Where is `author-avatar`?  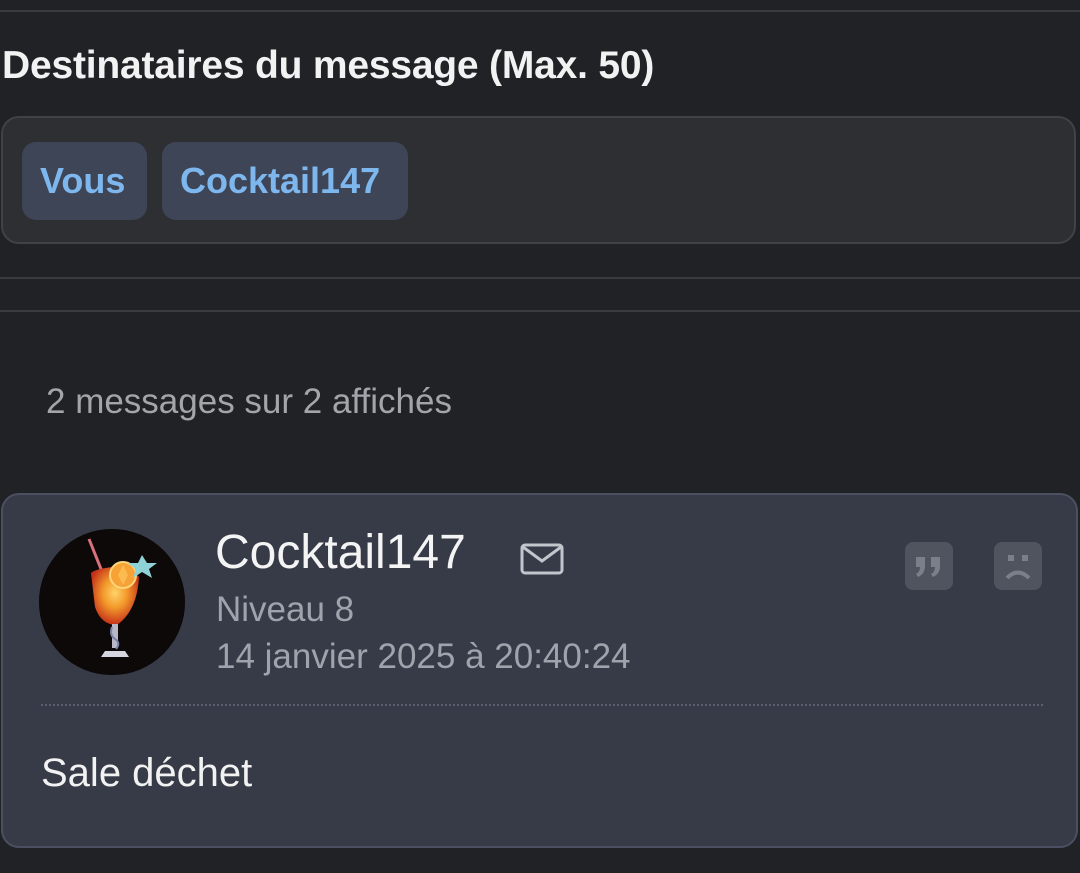
author-avatar is located at coordinates (112, 602).